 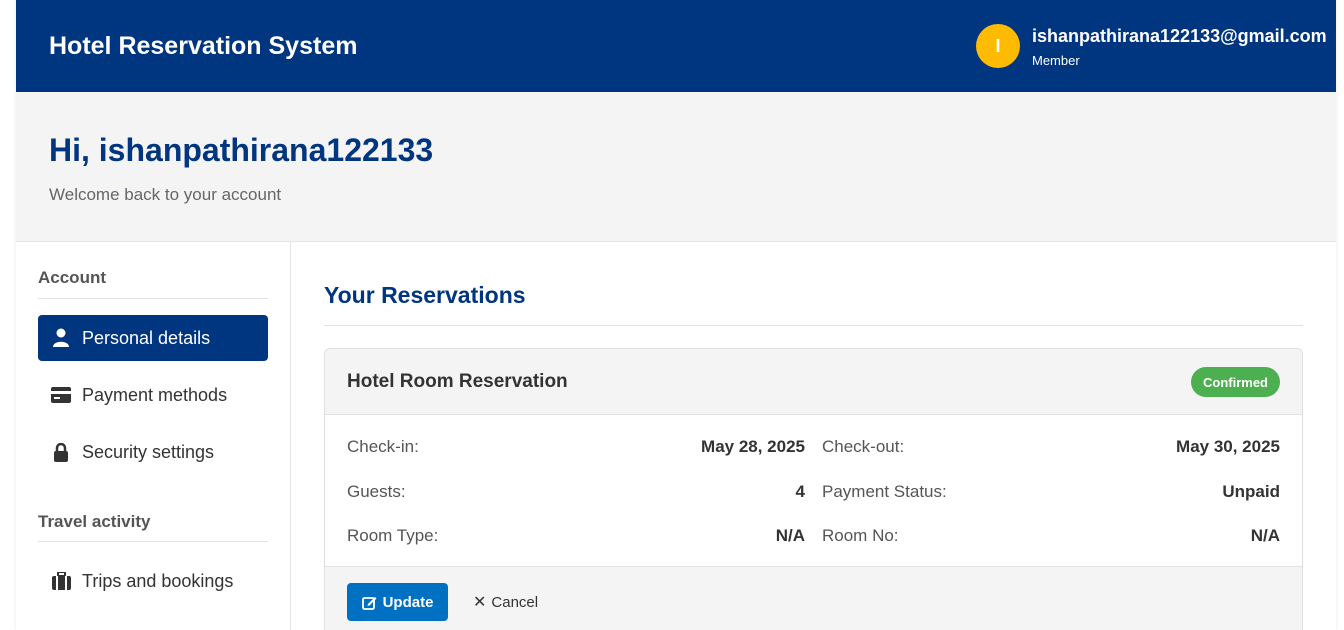 I want to click on reservation-card-header: Hotel Room Reservation Confirmed, so click(x=813, y=382).